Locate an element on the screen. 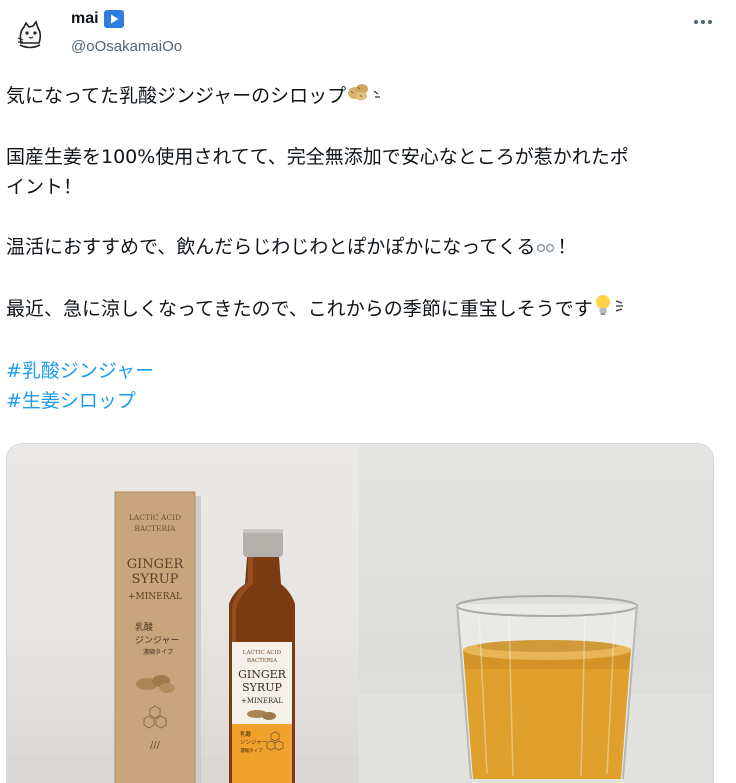 This screenshot has width=736, height=783. droplet-emoji is located at coordinates (546, 248).